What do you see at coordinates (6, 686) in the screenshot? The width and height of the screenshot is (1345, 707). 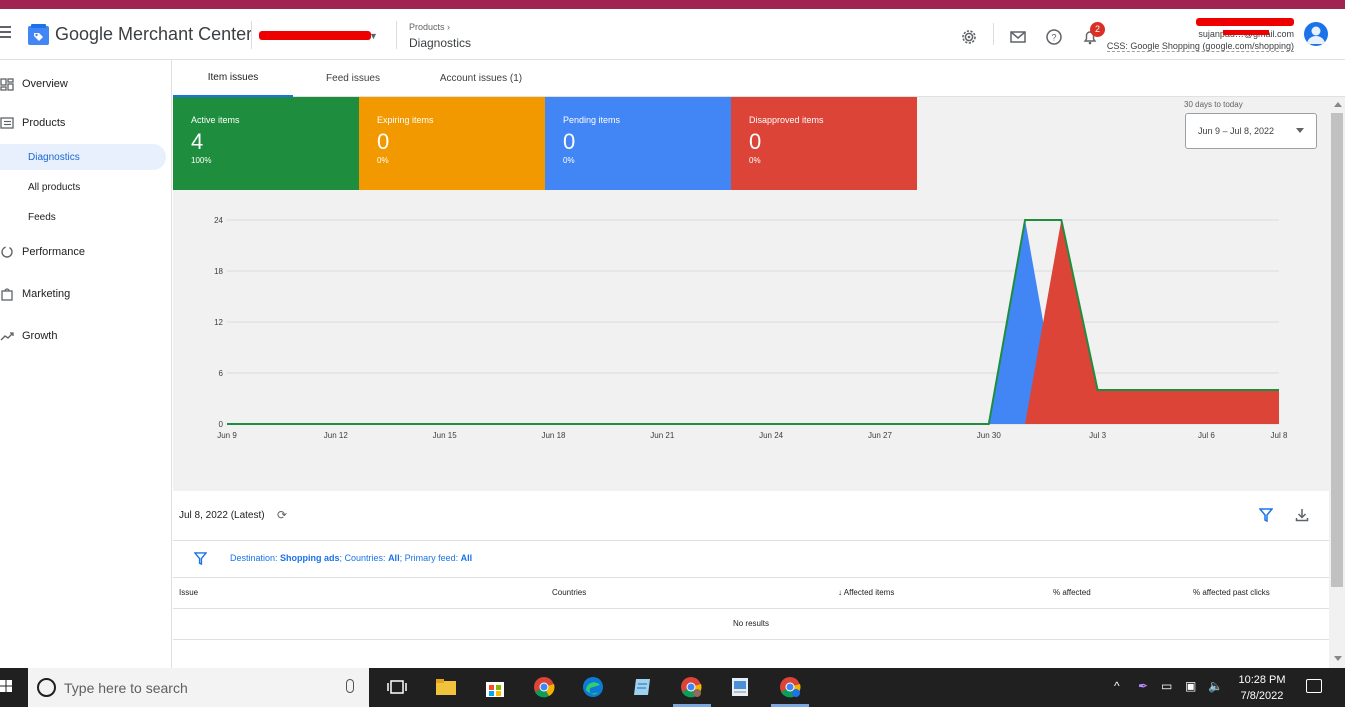 I see `windows-start-icon` at bounding box center [6, 686].